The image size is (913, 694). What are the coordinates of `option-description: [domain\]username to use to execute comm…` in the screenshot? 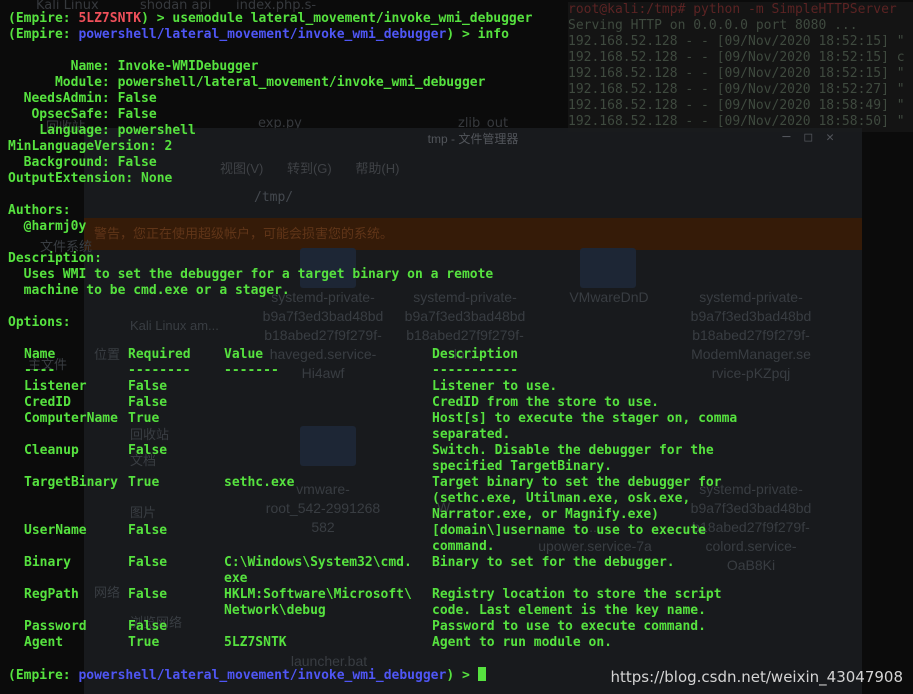 It's located at (569, 538).